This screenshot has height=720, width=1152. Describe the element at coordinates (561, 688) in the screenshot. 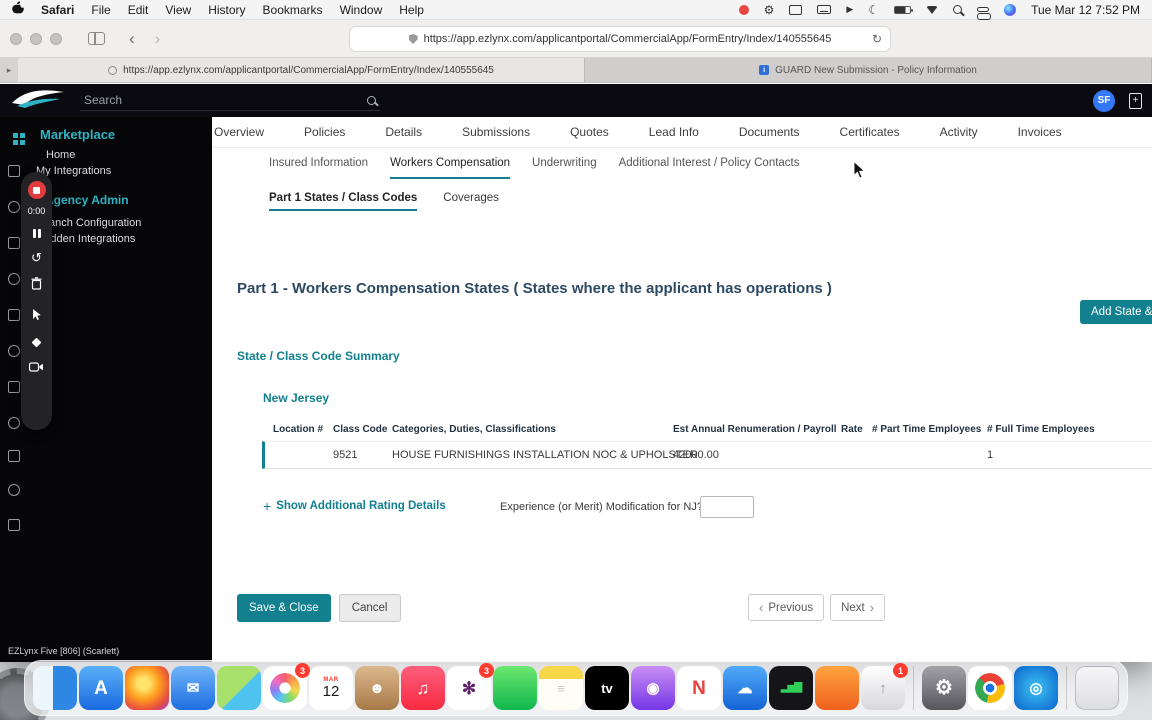

I see `dock-notes: ≡` at that location.